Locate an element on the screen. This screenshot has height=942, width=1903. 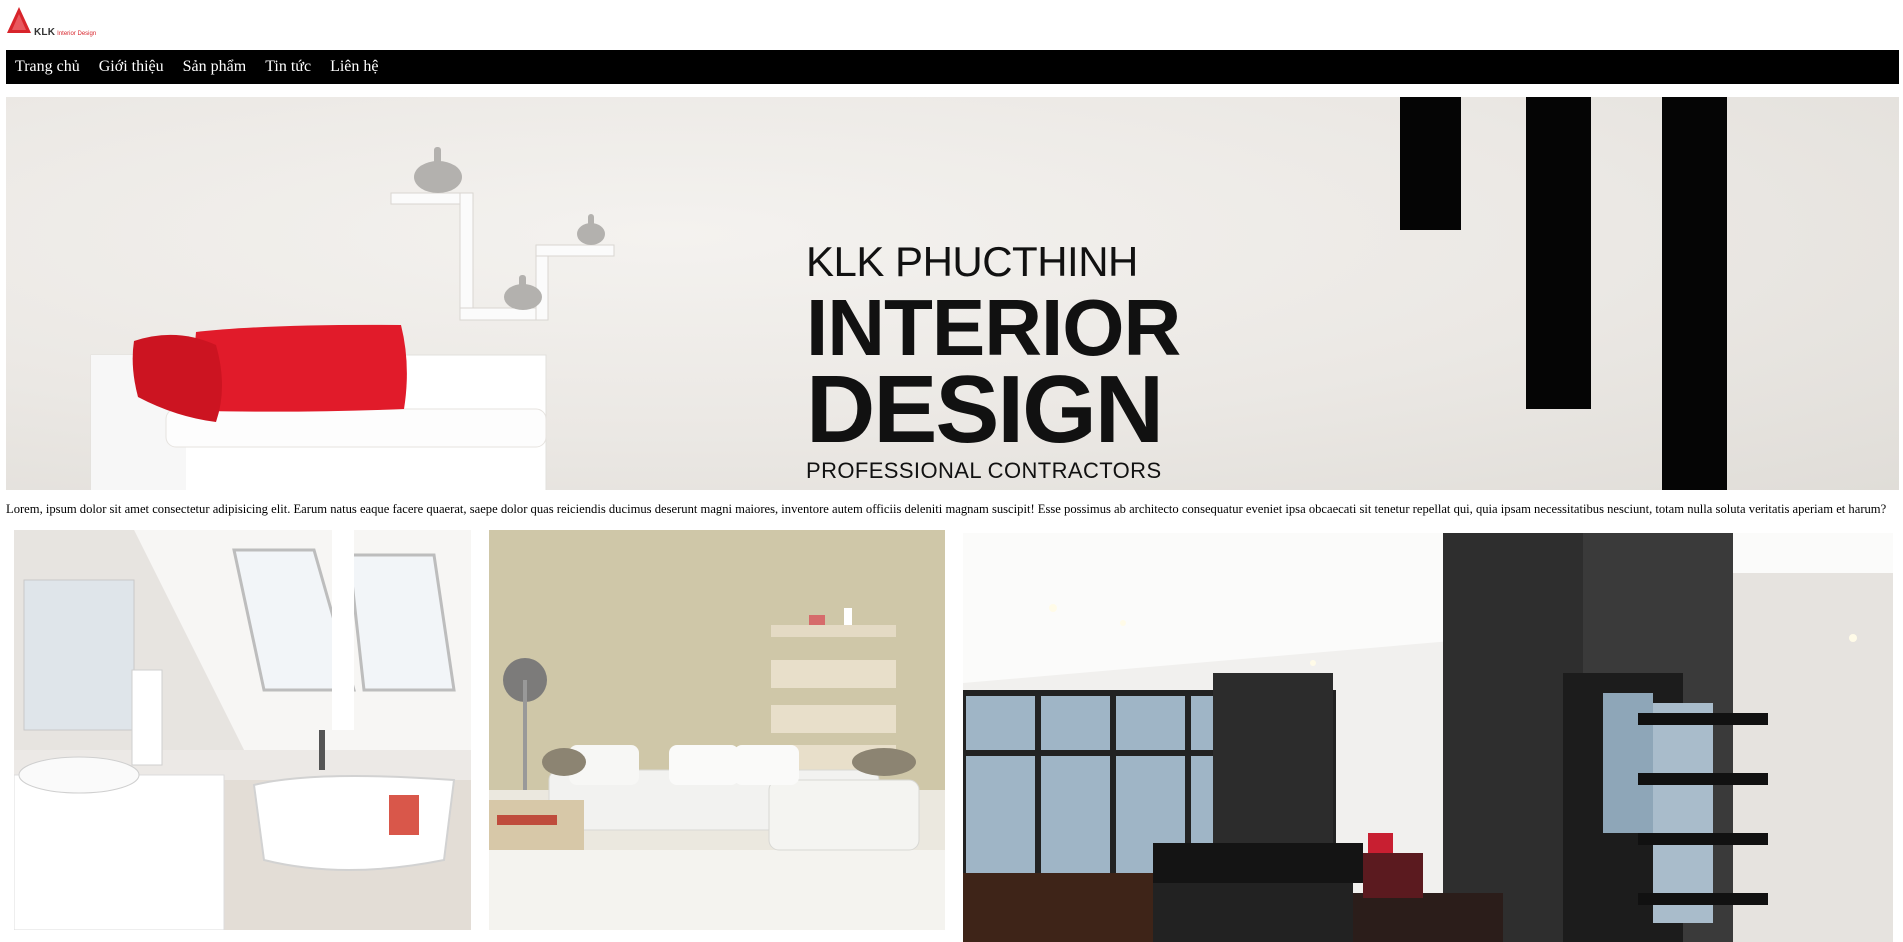
banner-heading-design: DESIGN is located at coordinates (985, 409).